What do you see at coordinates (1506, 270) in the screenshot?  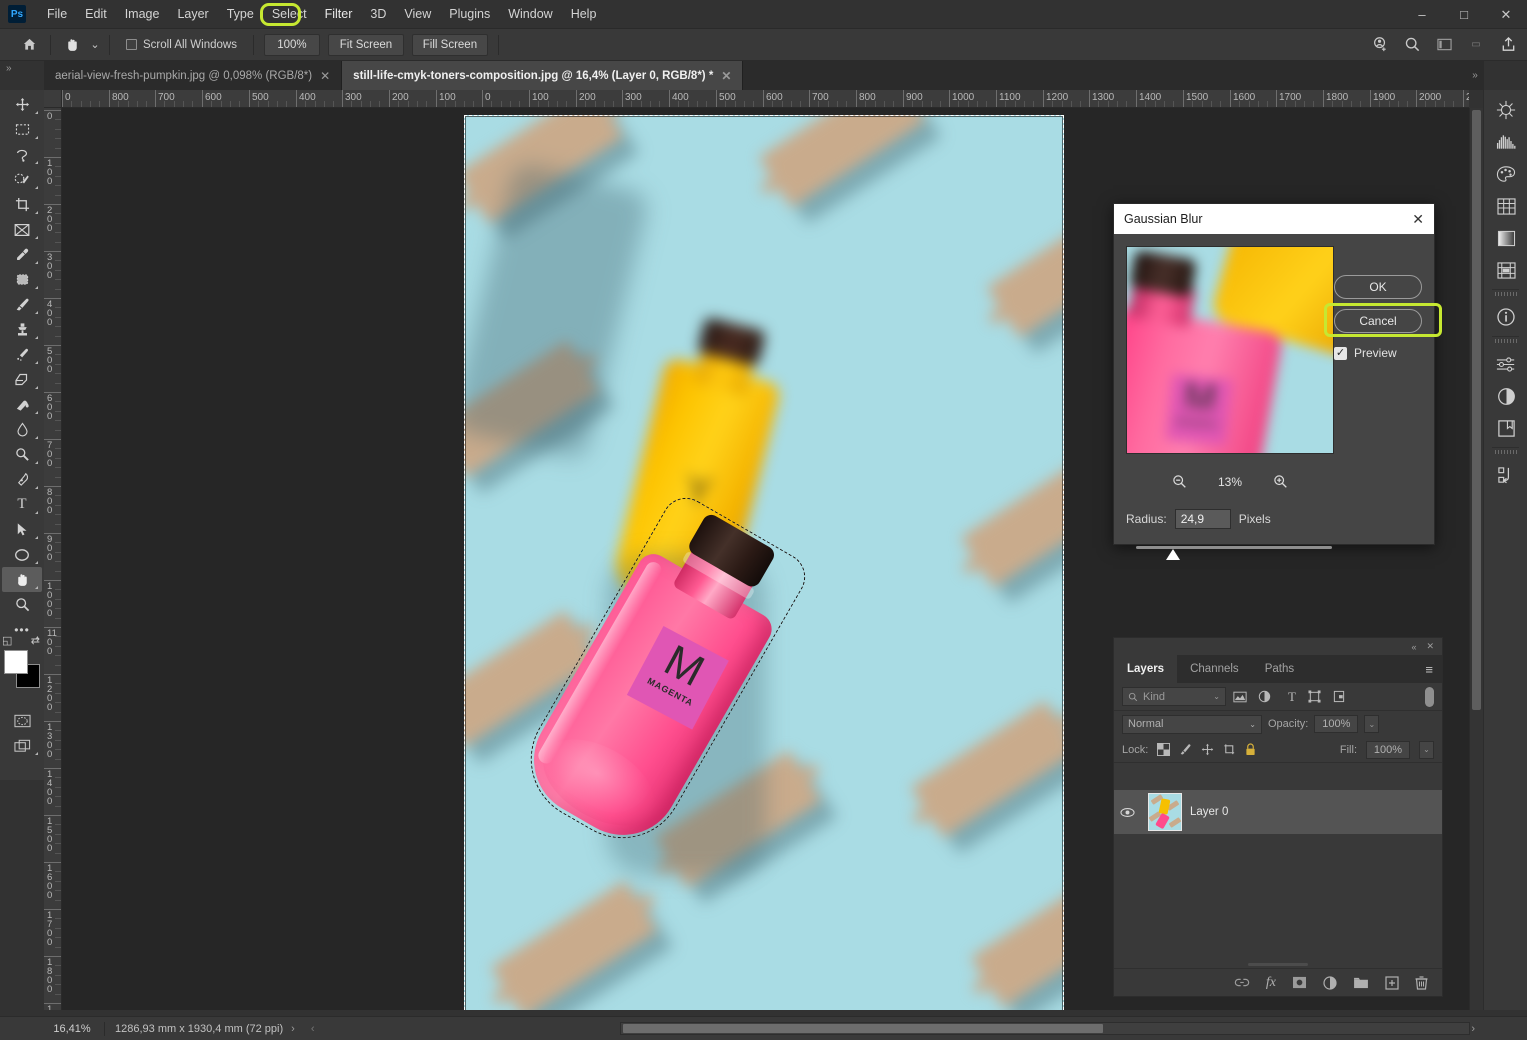 I see `pattern-icon` at bounding box center [1506, 270].